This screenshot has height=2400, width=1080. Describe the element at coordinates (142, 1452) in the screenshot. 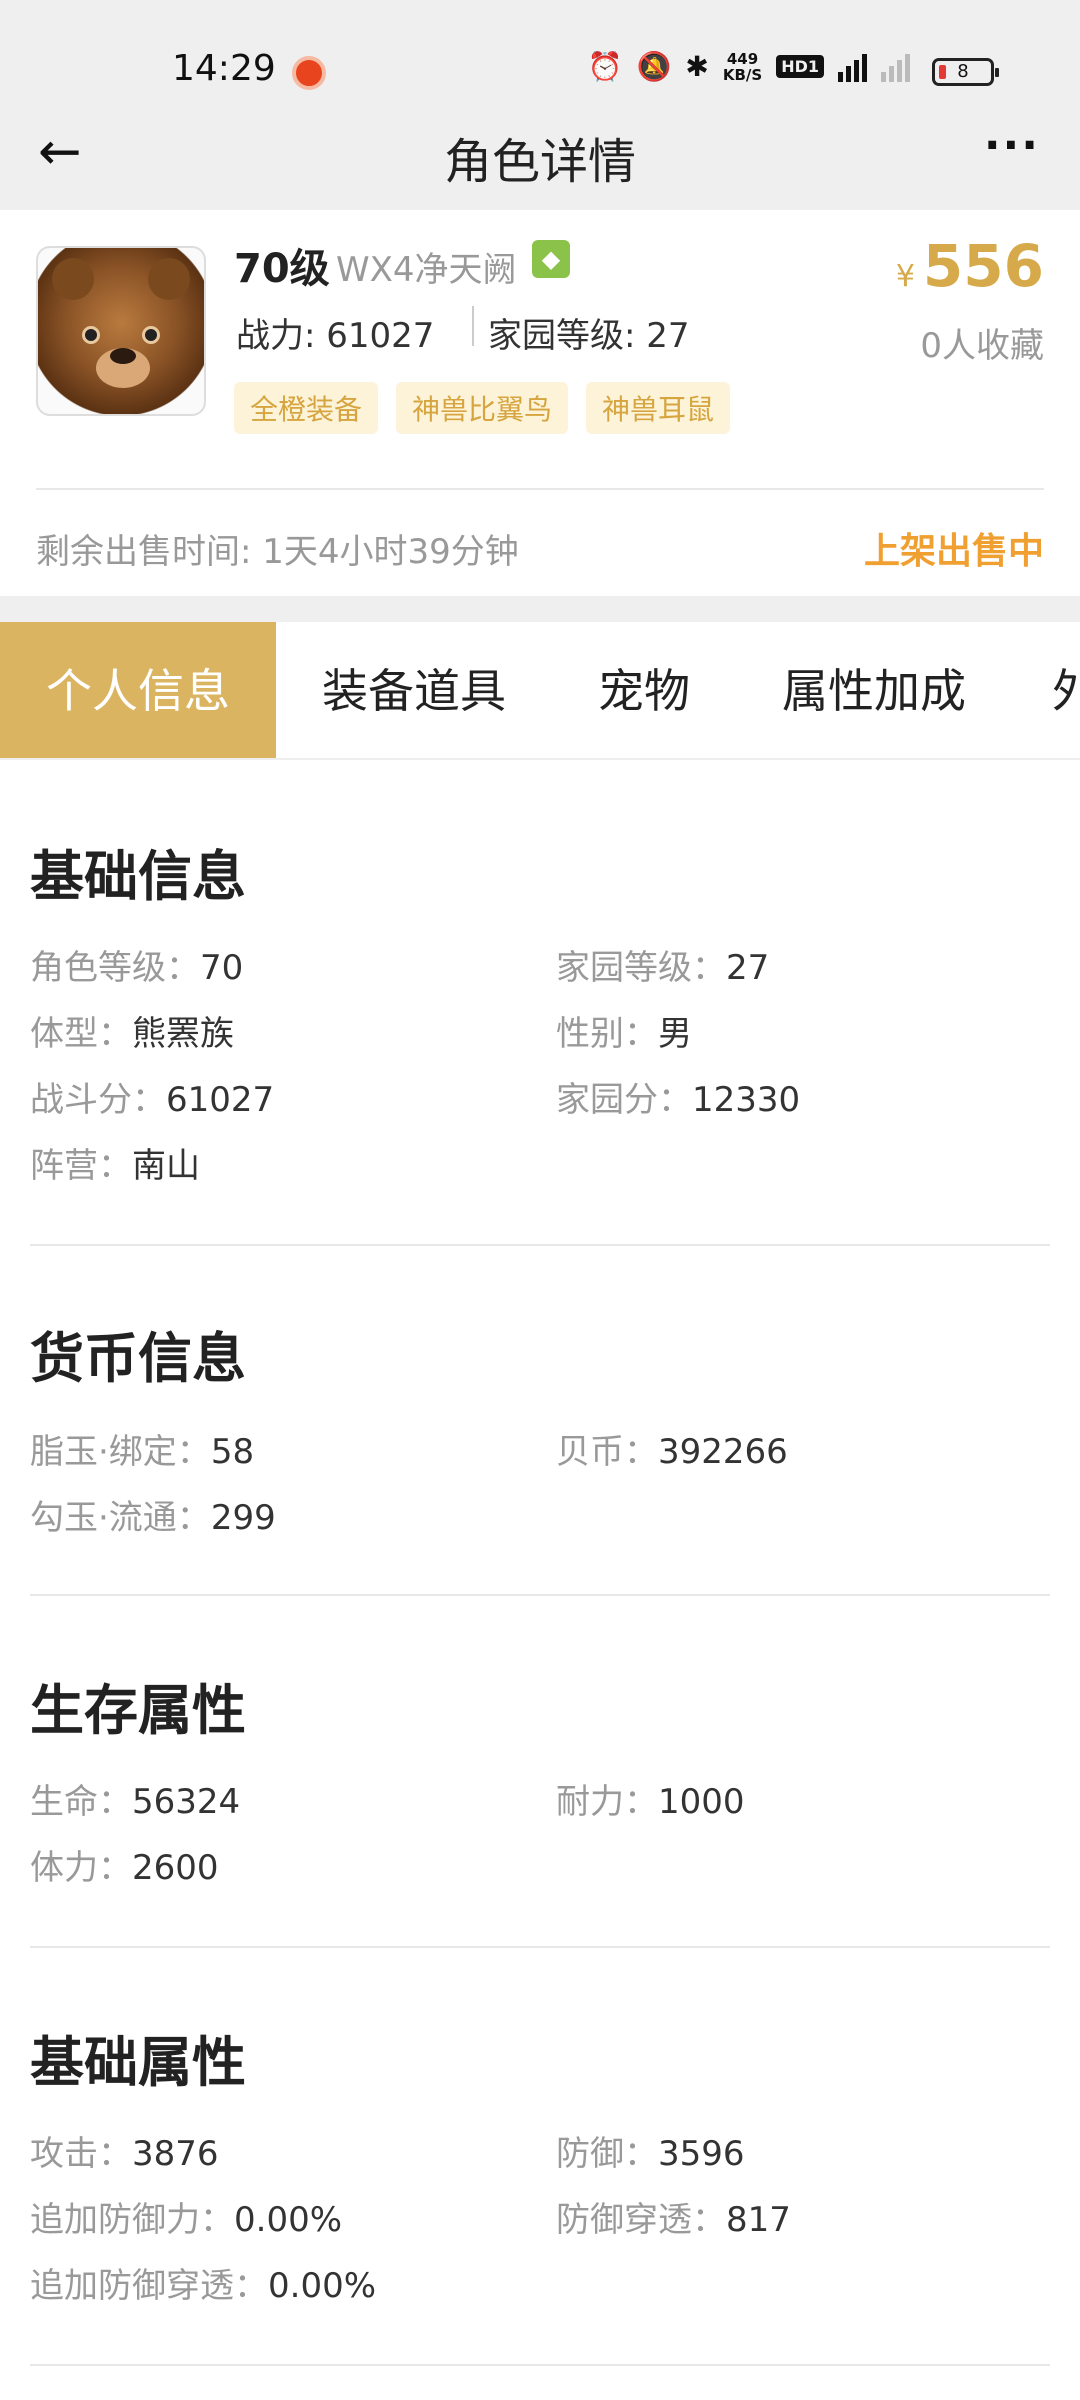

I see `field-jade-bound: 脂玉·绑定：58` at that location.